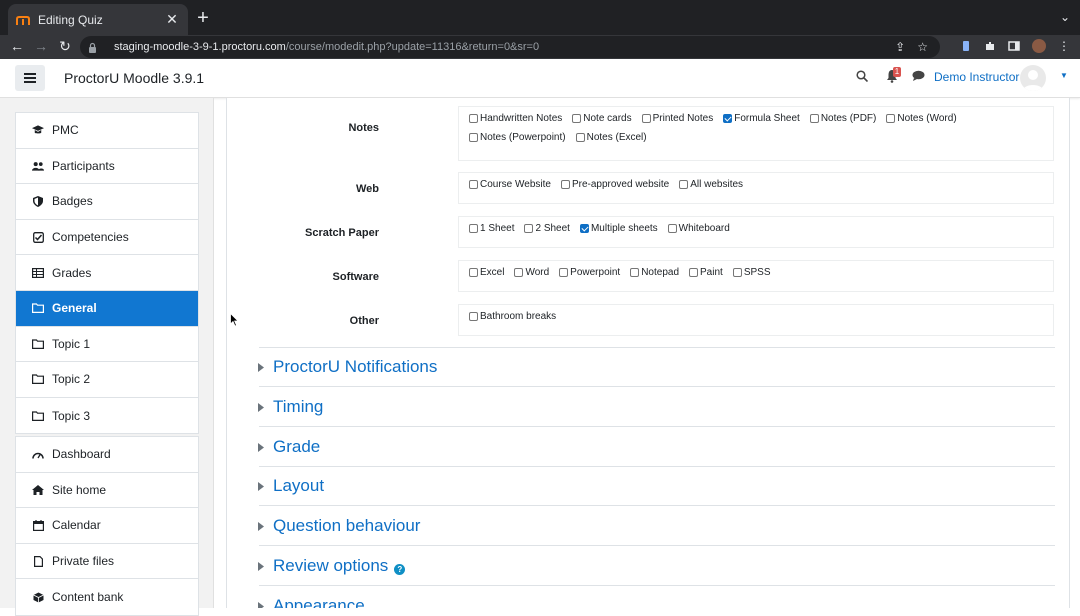  I want to click on nav-item-private-files: Private files, so click(107, 562).